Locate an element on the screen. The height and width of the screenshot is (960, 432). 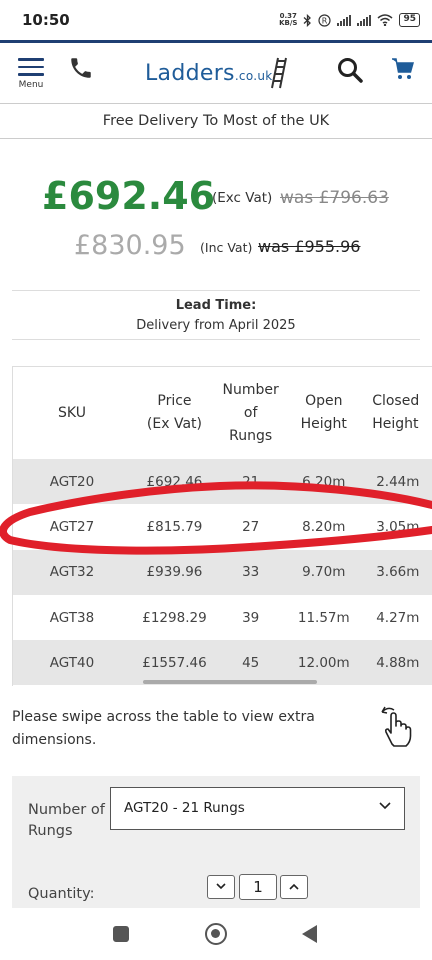
cell-price: £1557.46 is located at coordinates (174, 663).